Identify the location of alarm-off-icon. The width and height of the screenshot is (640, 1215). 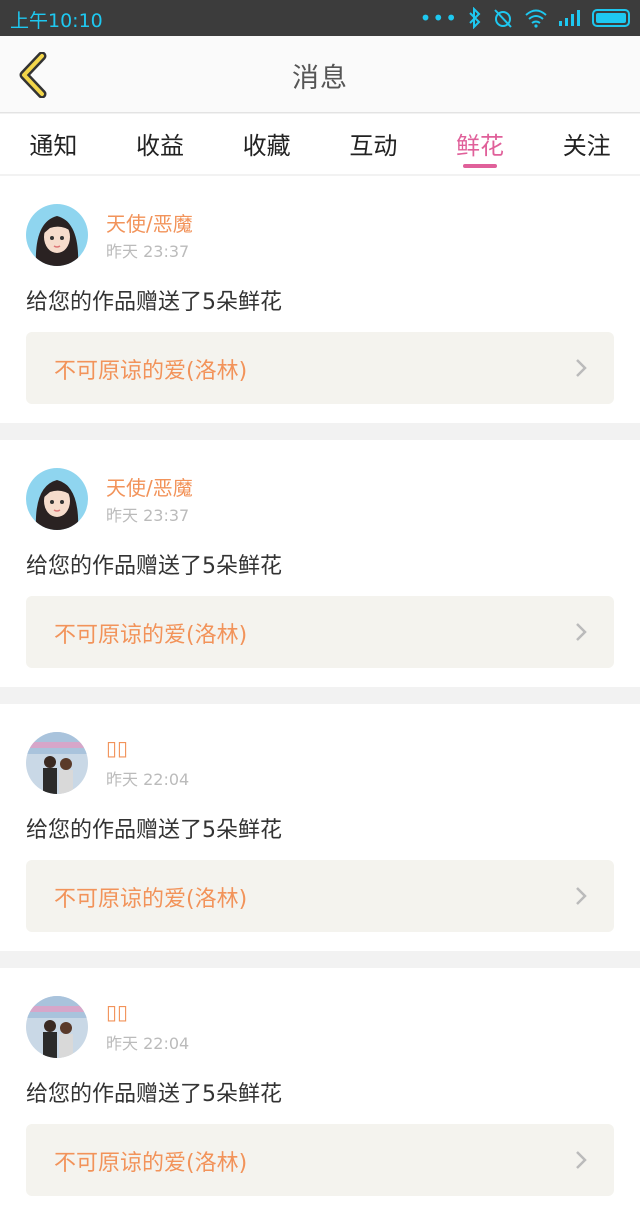
(503, 18).